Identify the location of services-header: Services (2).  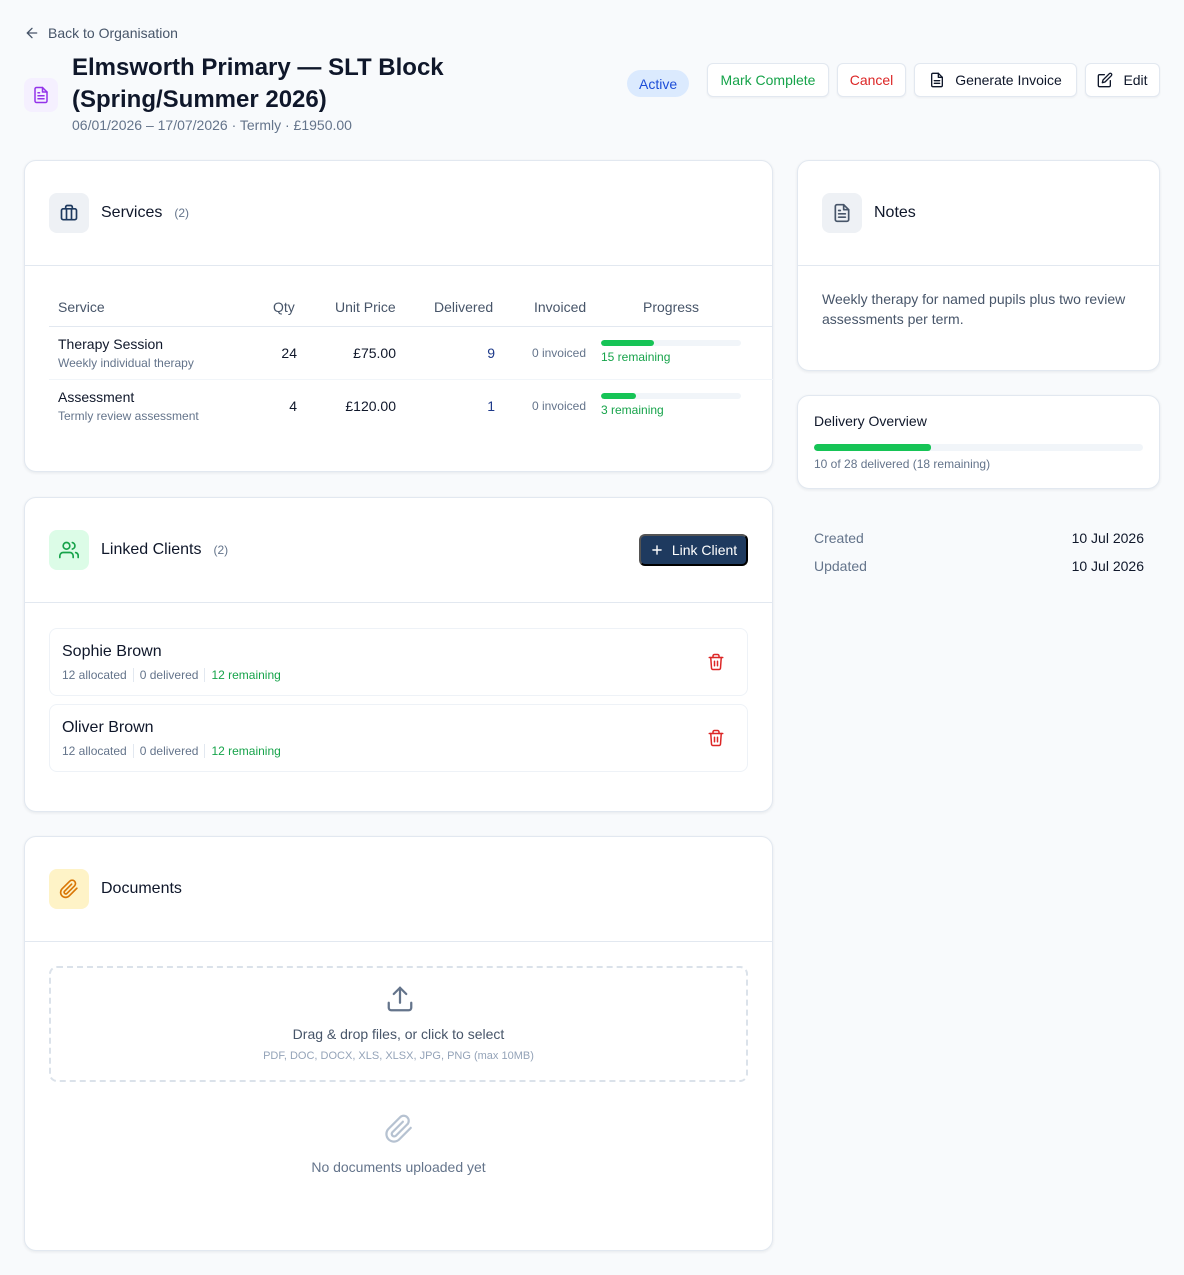
(398, 213).